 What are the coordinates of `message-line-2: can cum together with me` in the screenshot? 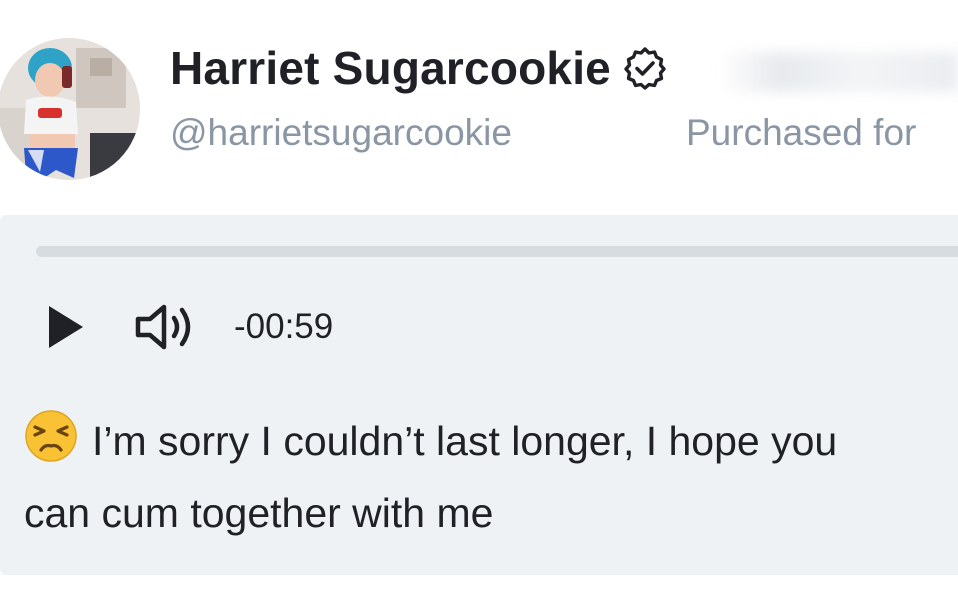 It's located at (259, 513).